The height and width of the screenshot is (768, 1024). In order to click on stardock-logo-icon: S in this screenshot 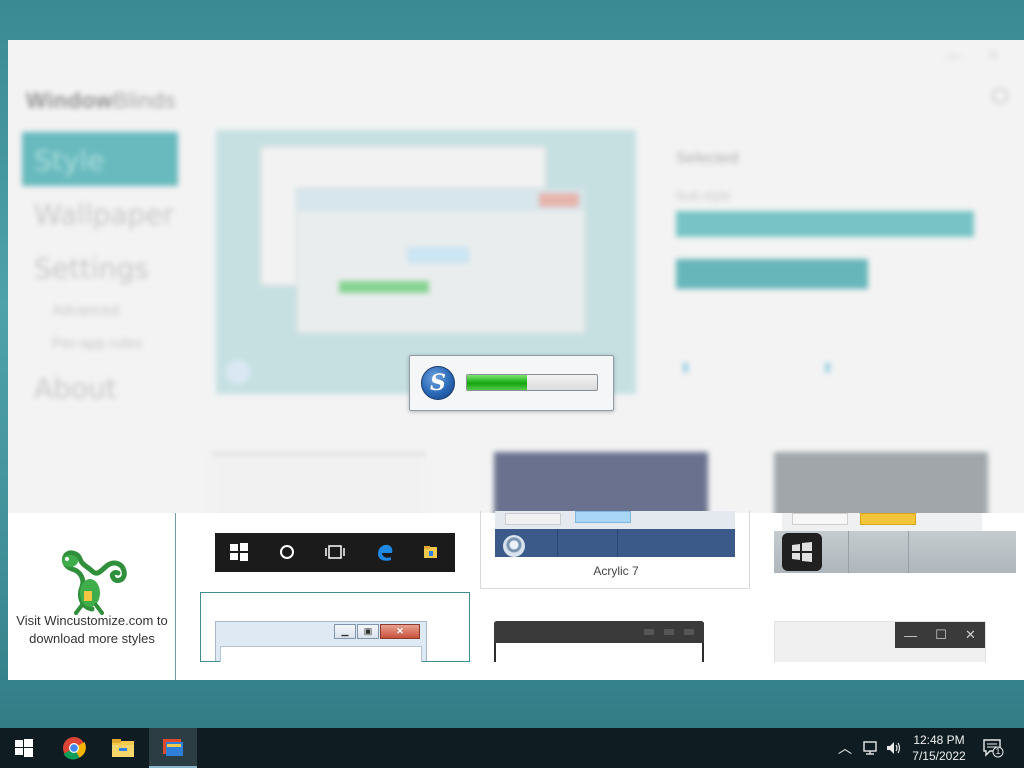, I will do `click(438, 383)`.